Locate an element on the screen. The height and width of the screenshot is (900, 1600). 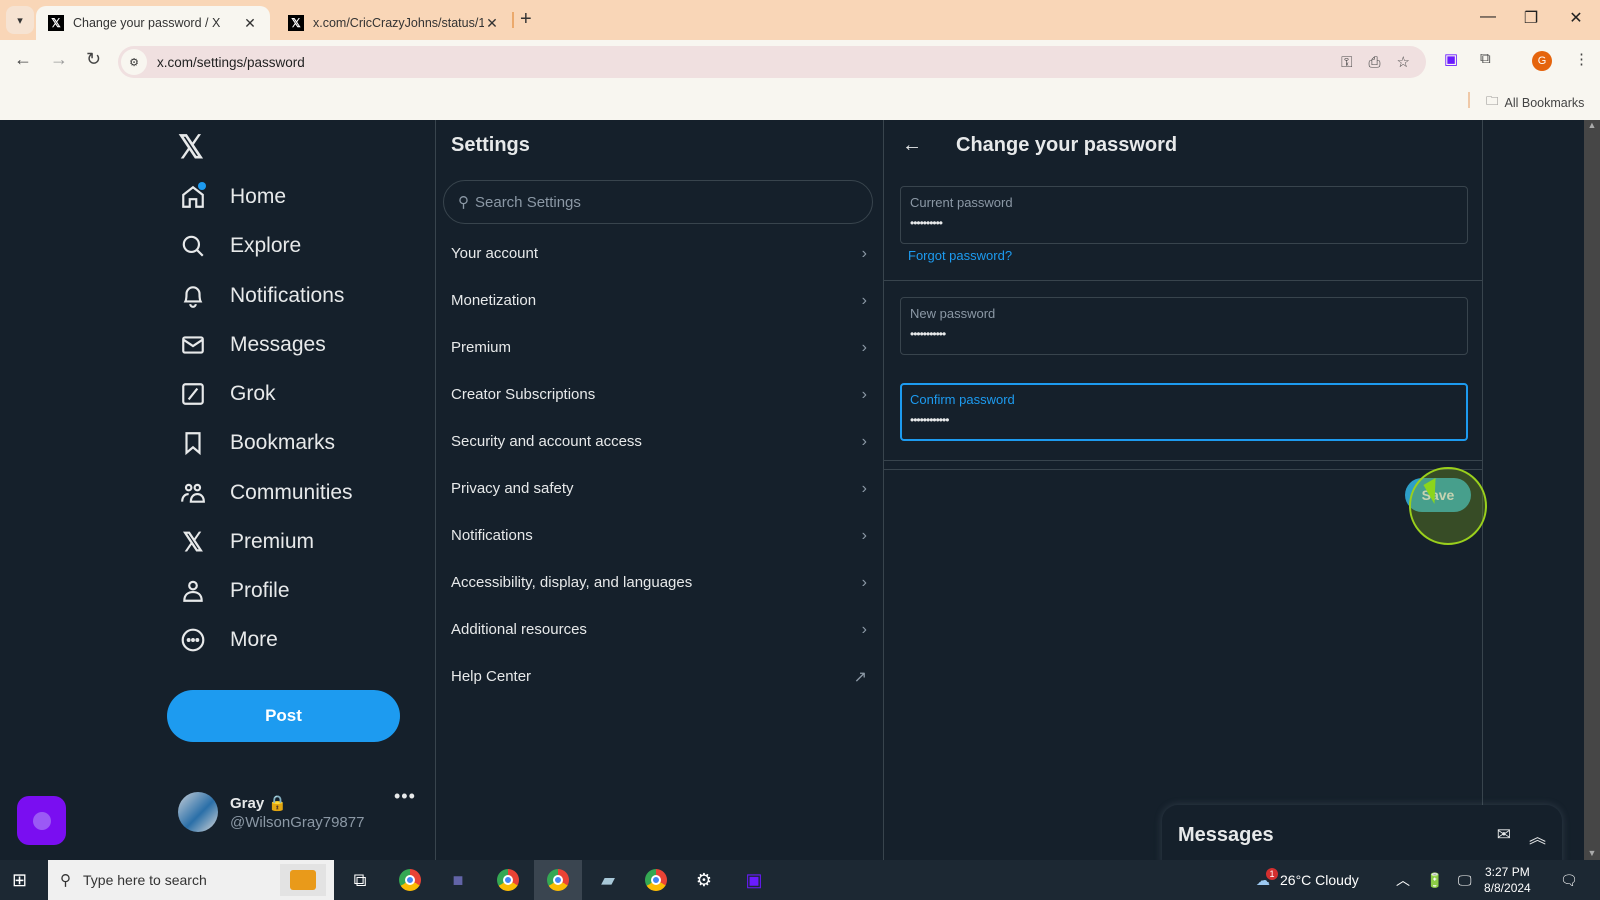
reload-icon: ↻ is located at coordinates (93, 59).